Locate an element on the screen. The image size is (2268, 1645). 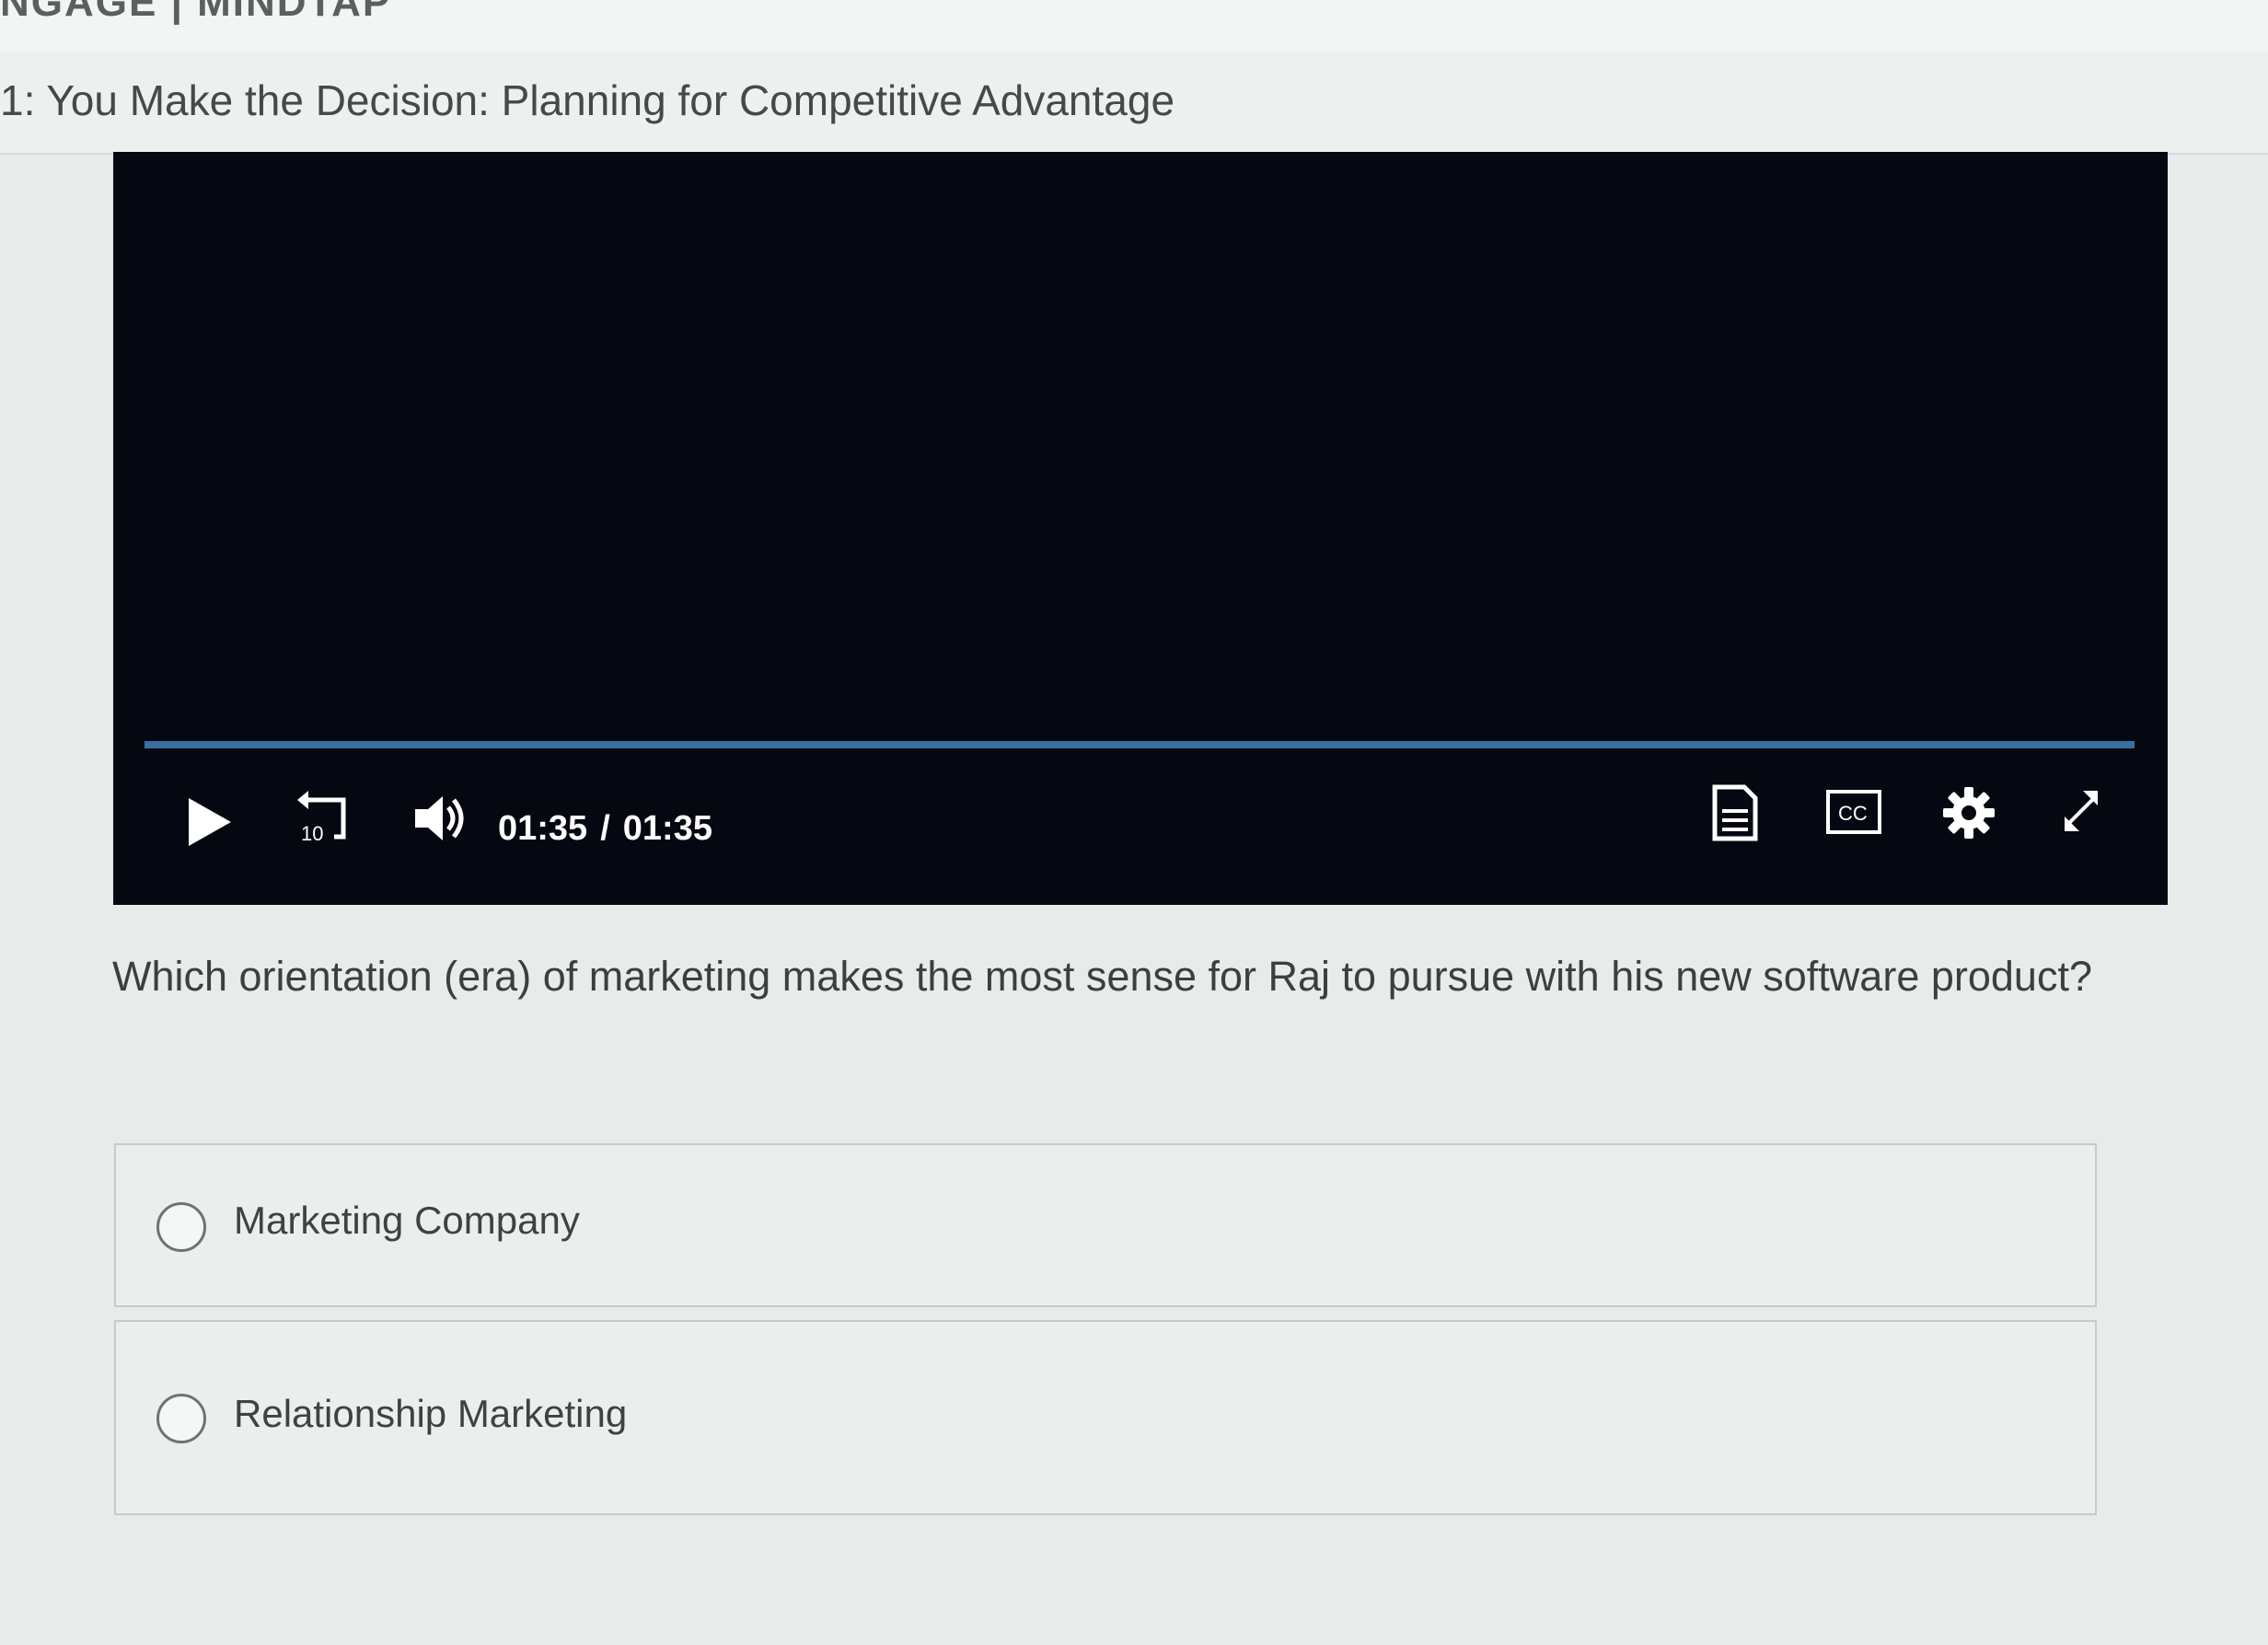
current-time: 01:35 is located at coordinates (543, 828).